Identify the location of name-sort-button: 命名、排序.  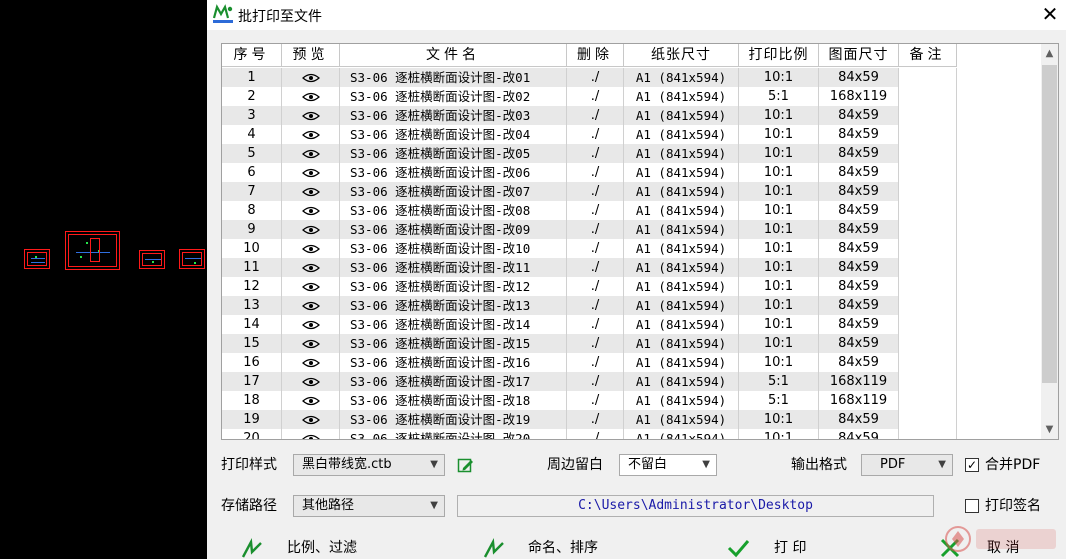
(553, 546).